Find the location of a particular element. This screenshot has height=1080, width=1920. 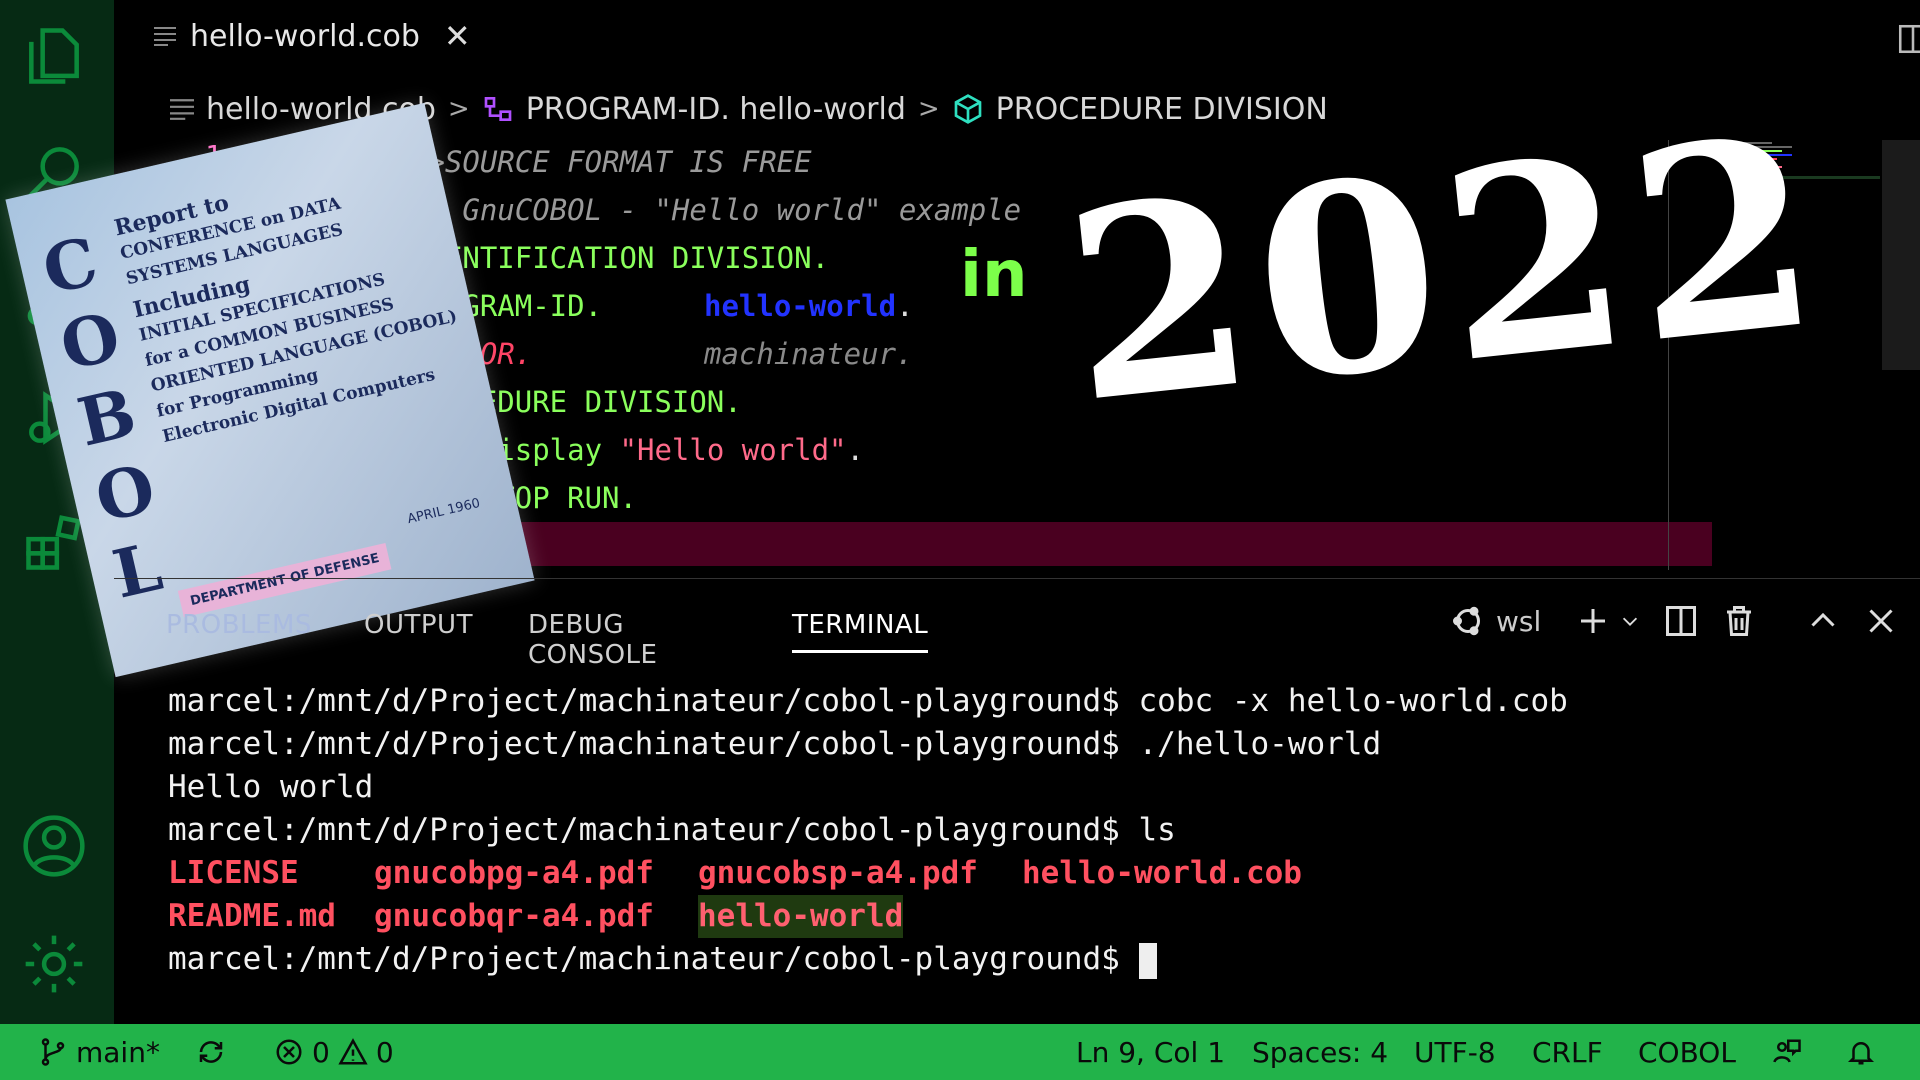

new-terminal-icon is located at coordinates (1593, 621).